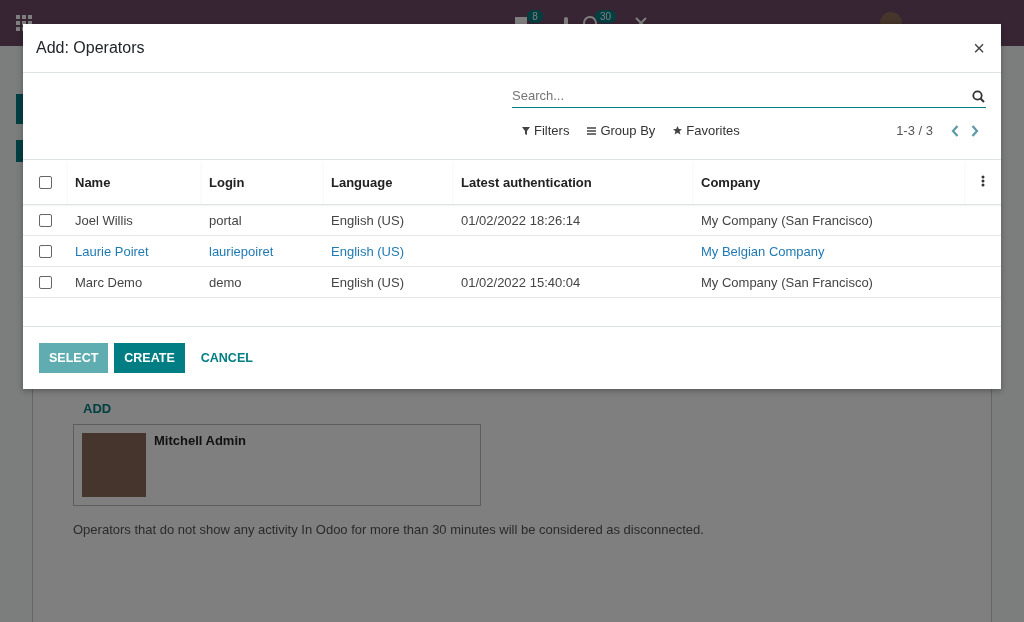 The width and height of the screenshot is (1024, 622). I want to click on table-cell: Joel Willis, so click(104, 220).